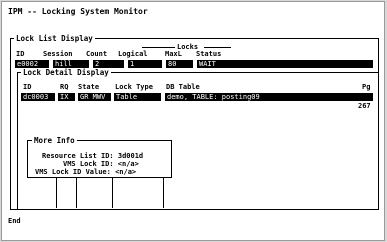 This screenshot has width=387, height=242. Describe the element at coordinates (173, 54) in the screenshot. I see `col-header-maxl: MaxL` at that location.